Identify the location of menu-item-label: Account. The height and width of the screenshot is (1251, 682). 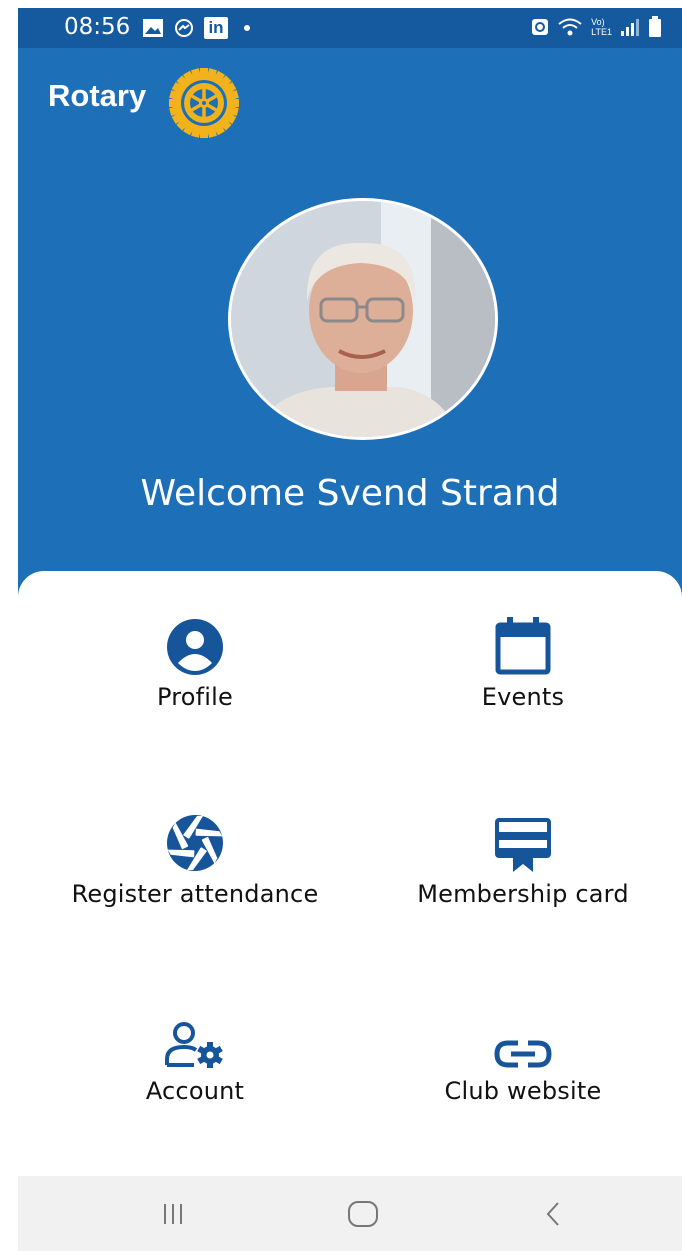
(195, 1091).